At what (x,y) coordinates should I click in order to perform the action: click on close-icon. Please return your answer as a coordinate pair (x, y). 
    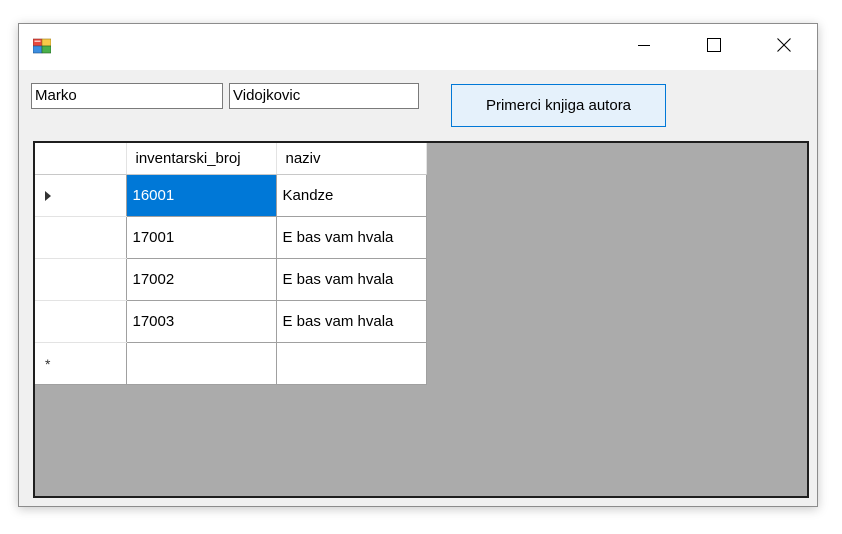
    Looking at the image, I should click on (784, 47).